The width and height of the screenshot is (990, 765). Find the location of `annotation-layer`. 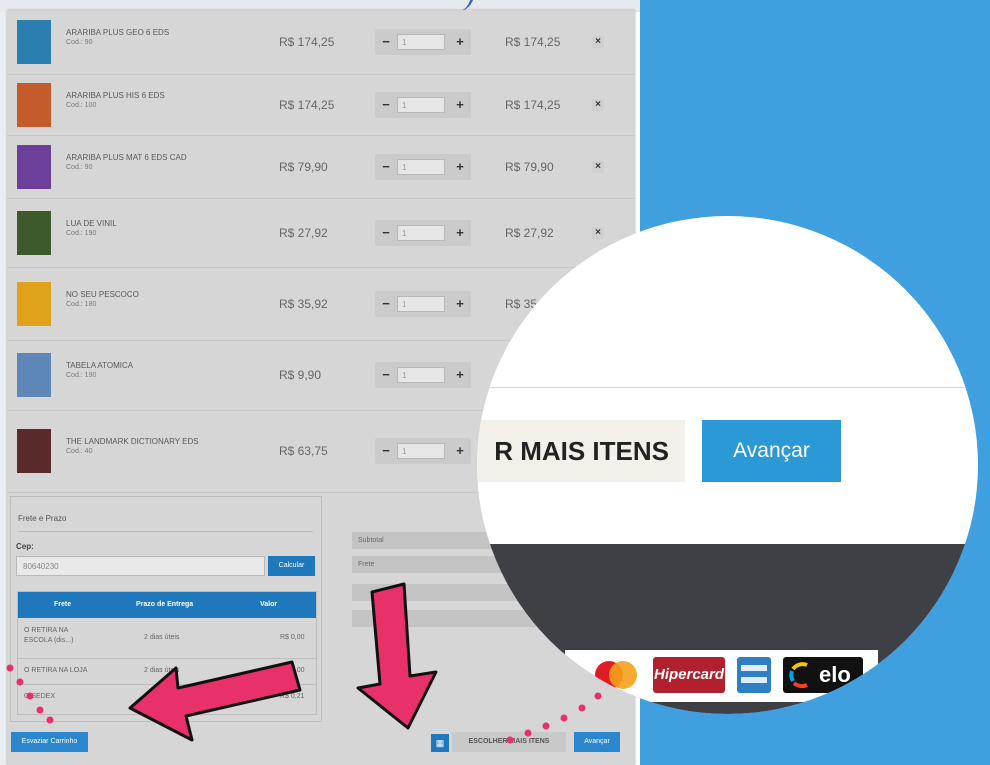

annotation-layer is located at coordinates (304, 663).